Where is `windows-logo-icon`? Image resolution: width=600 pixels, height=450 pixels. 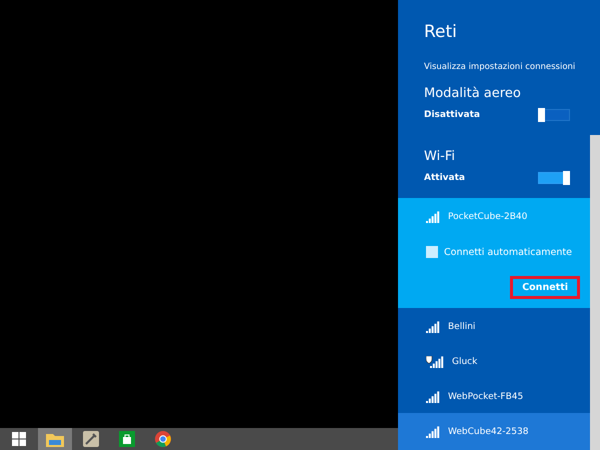 windows-logo-icon is located at coordinates (19, 439).